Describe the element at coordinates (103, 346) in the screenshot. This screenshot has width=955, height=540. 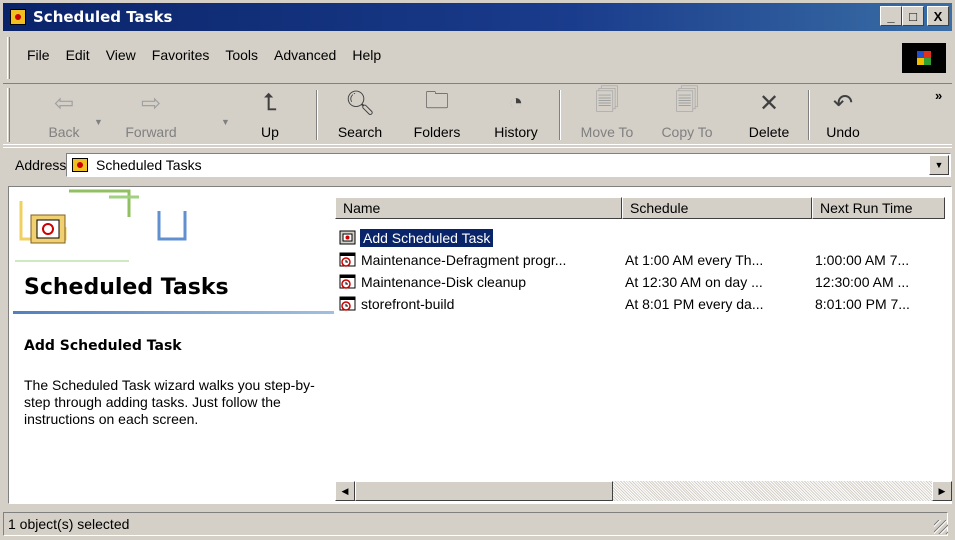
I see `selected-item-title: Add Scheduled Task` at that location.